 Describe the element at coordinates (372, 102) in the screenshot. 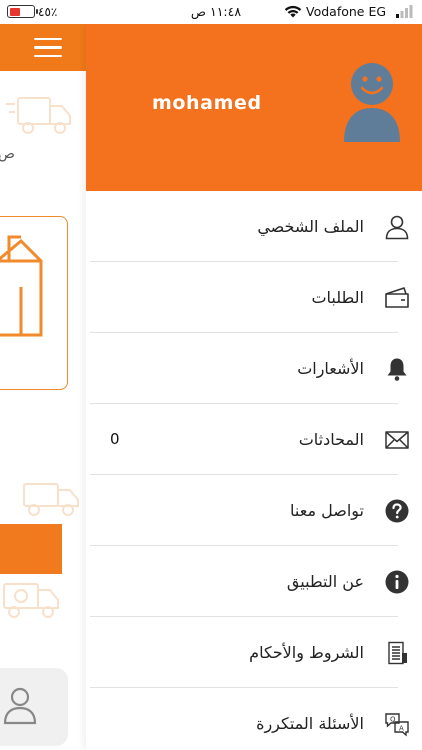

I see `smiley-avatar-icon` at that location.